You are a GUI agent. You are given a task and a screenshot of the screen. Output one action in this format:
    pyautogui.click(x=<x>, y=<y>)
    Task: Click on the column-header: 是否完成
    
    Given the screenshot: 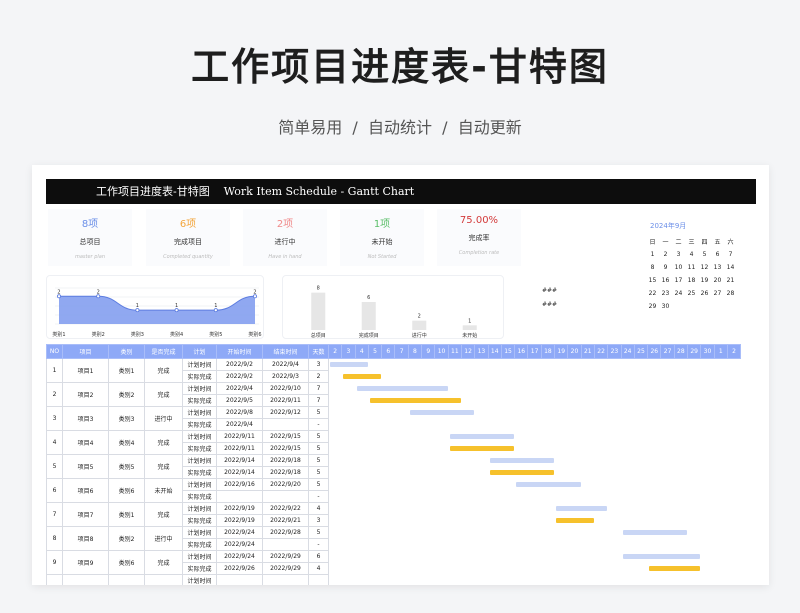 What is the action you would take?
    pyautogui.click(x=163, y=351)
    